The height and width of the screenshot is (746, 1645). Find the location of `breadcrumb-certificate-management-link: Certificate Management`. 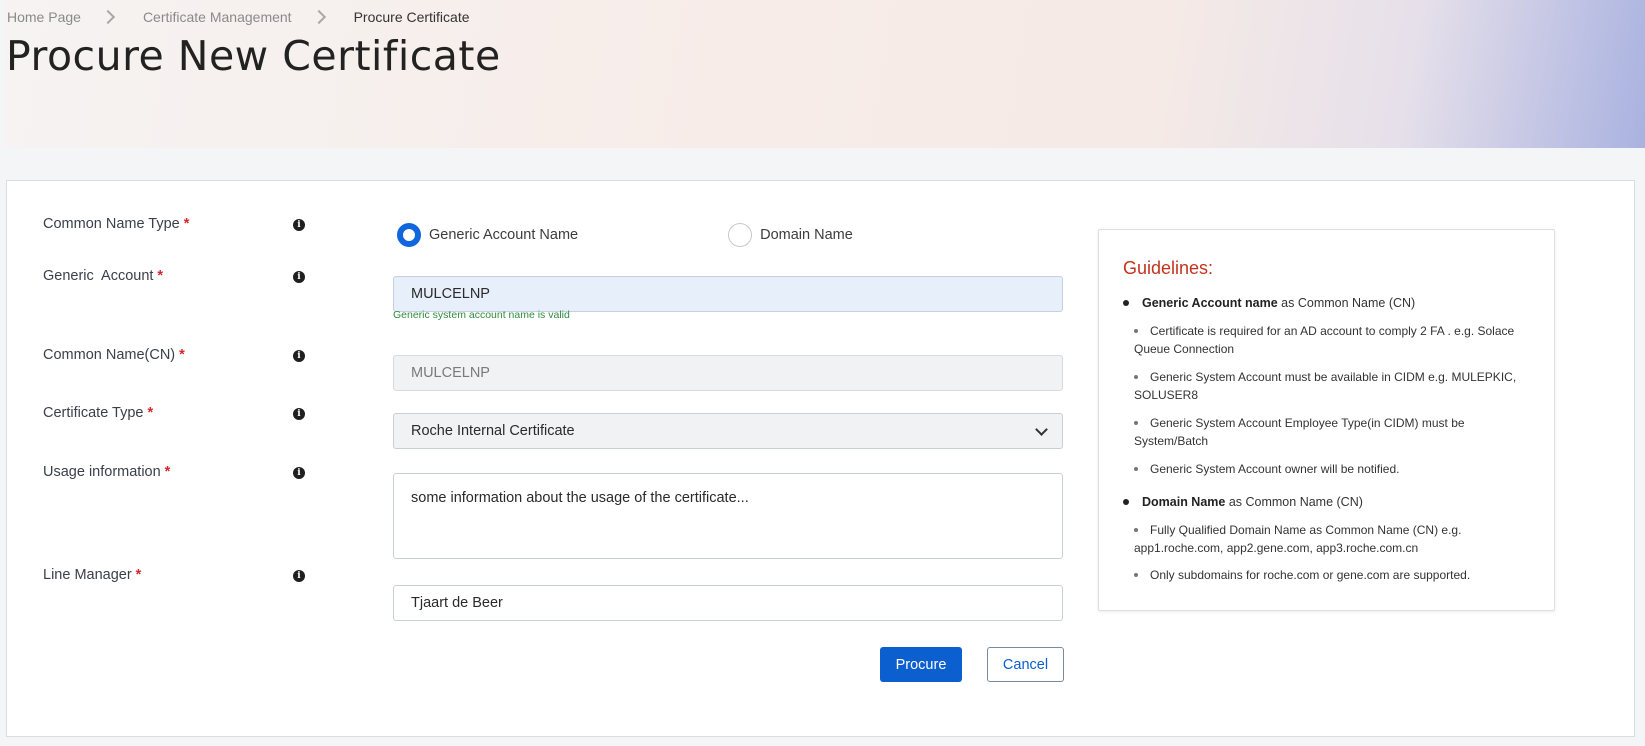

breadcrumb-certificate-management-link: Certificate Management is located at coordinates (217, 17).